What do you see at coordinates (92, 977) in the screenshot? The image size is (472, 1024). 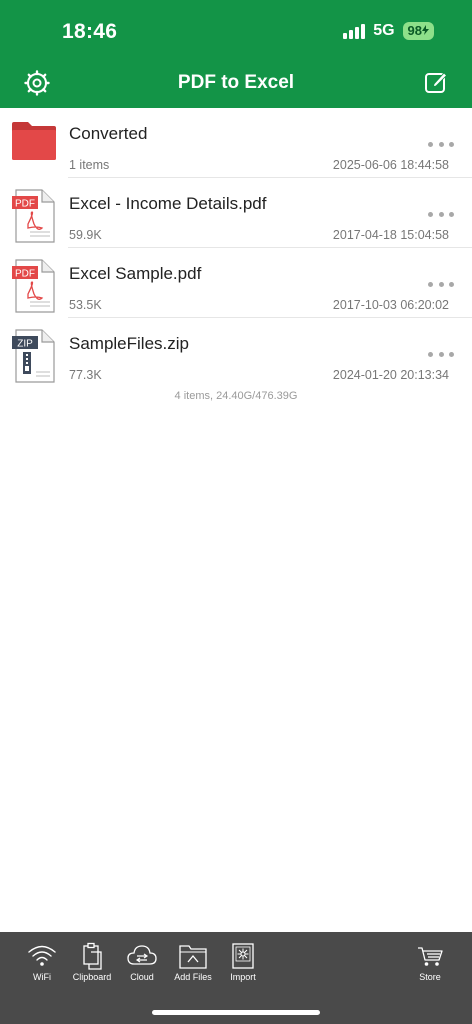 I see `clipboard-label: Clipboard` at bounding box center [92, 977].